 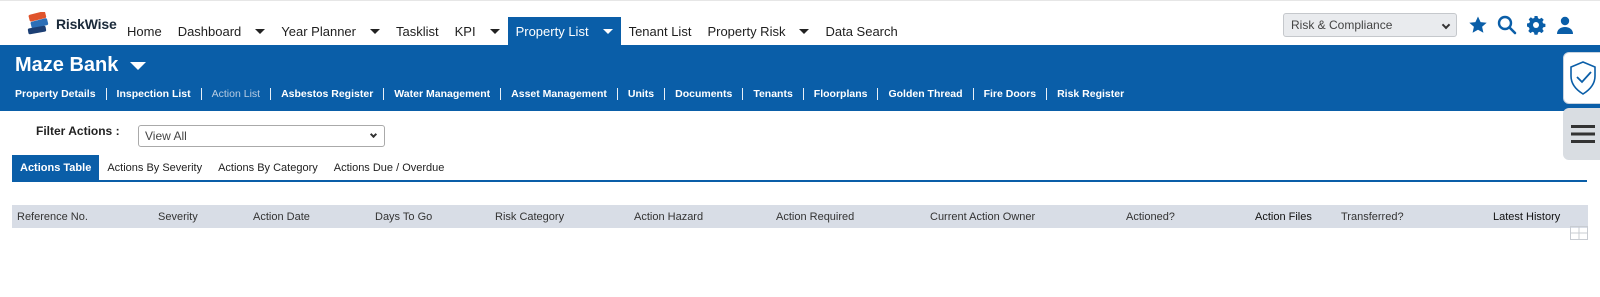 What do you see at coordinates (841, 94) in the screenshot?
I see `subnav-floorplans: Floorplans` at bounding box center [841, 94].